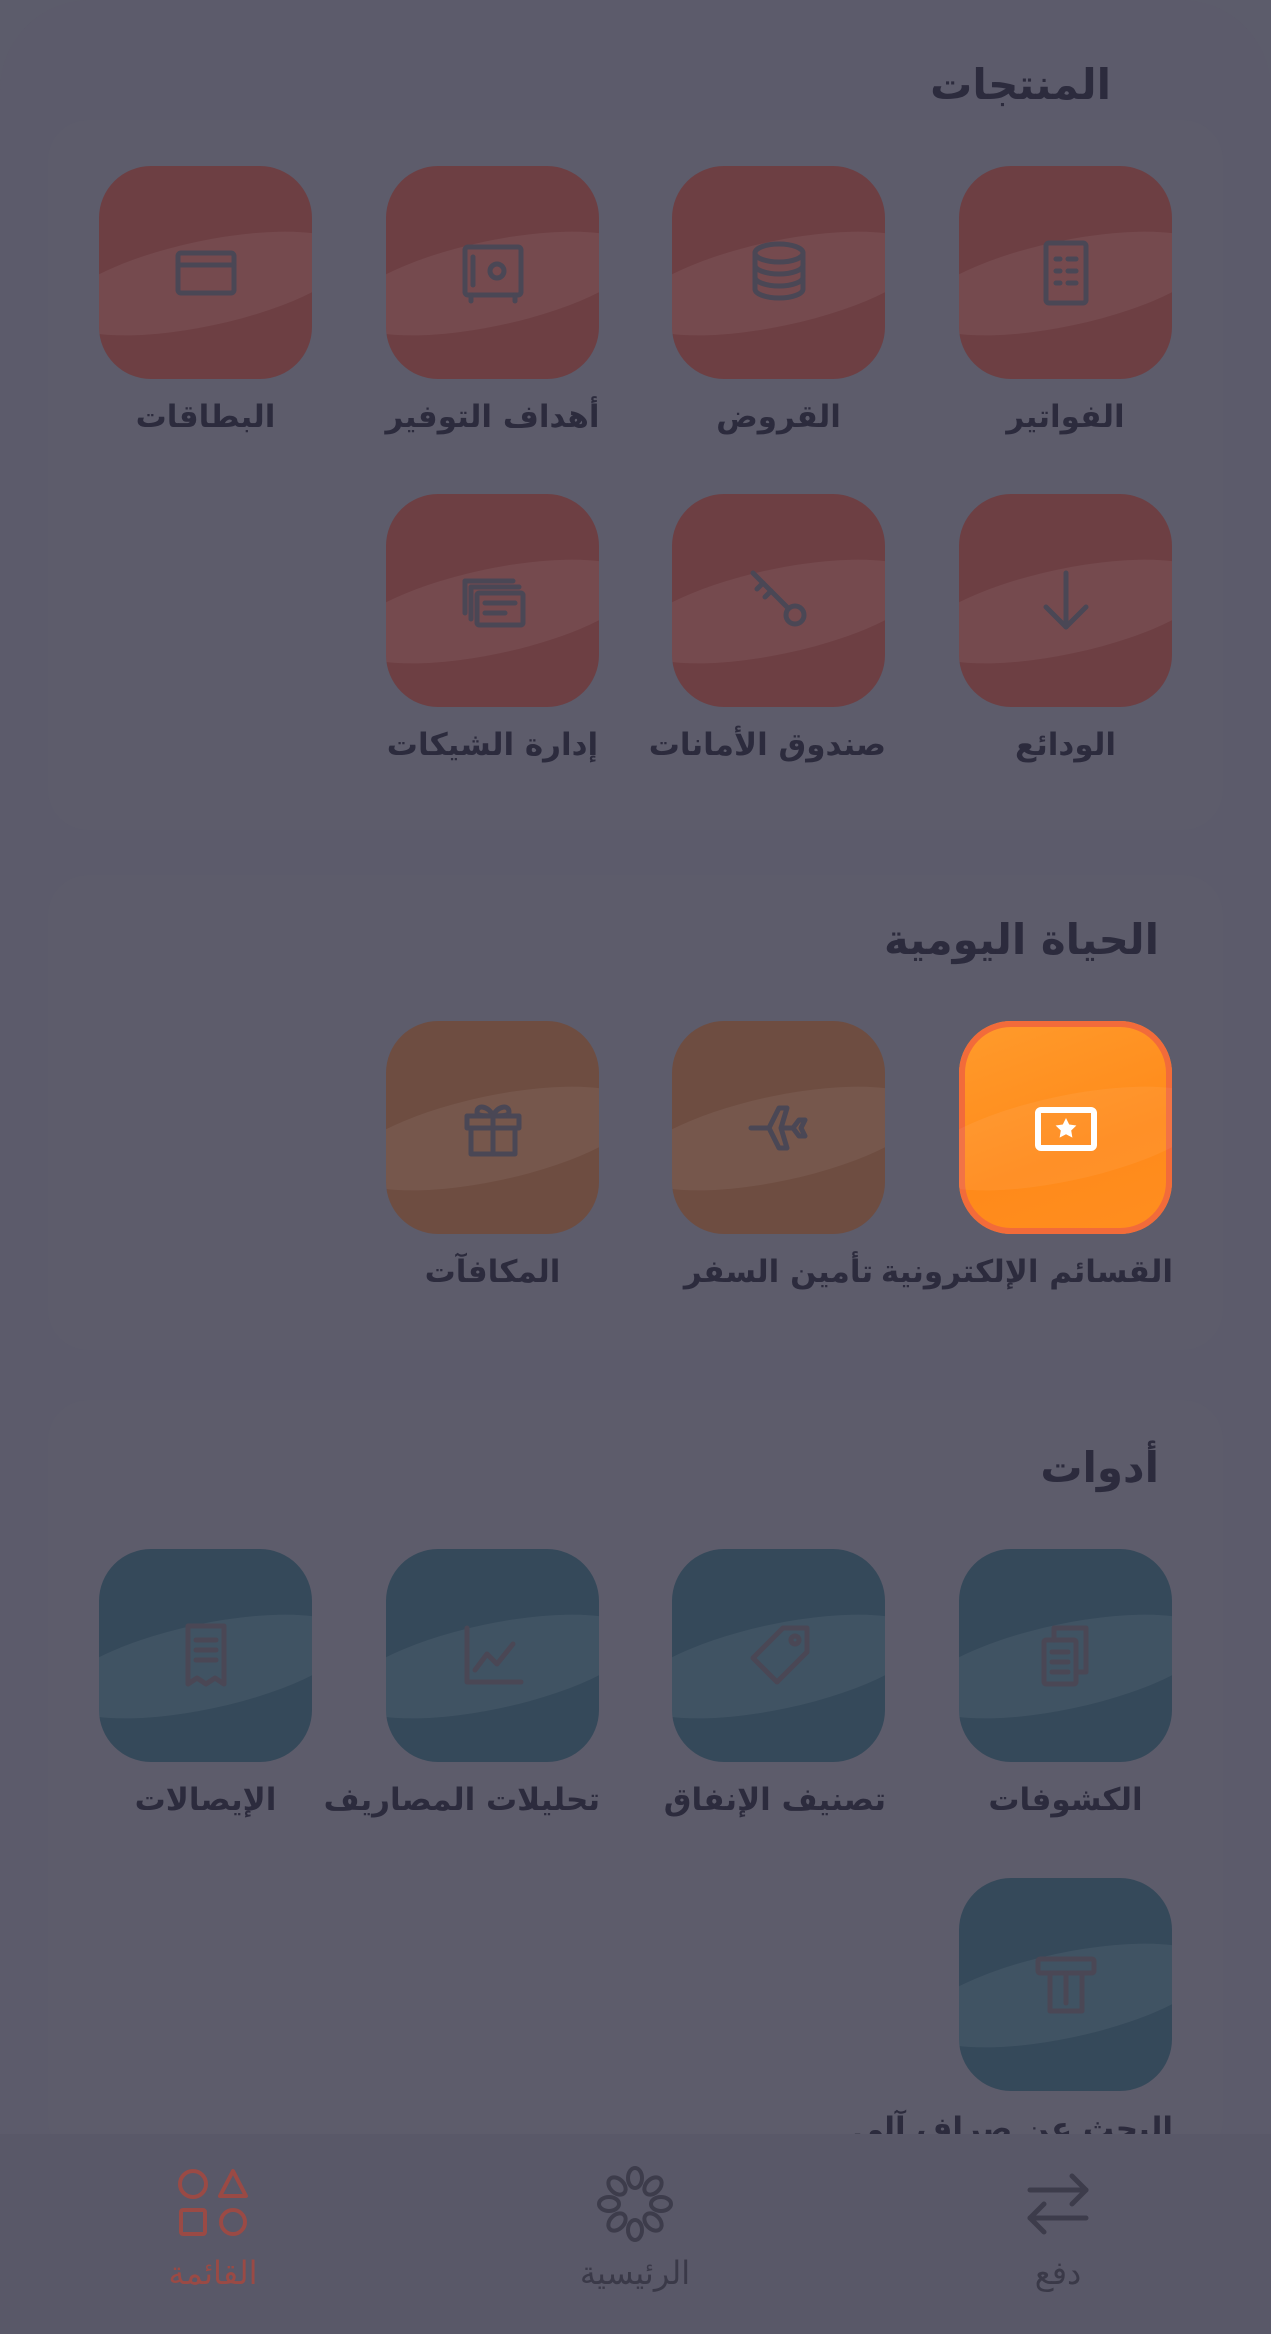 The image size is (1271, 2334). I want to click on gift-icon, so click(492, 1130).